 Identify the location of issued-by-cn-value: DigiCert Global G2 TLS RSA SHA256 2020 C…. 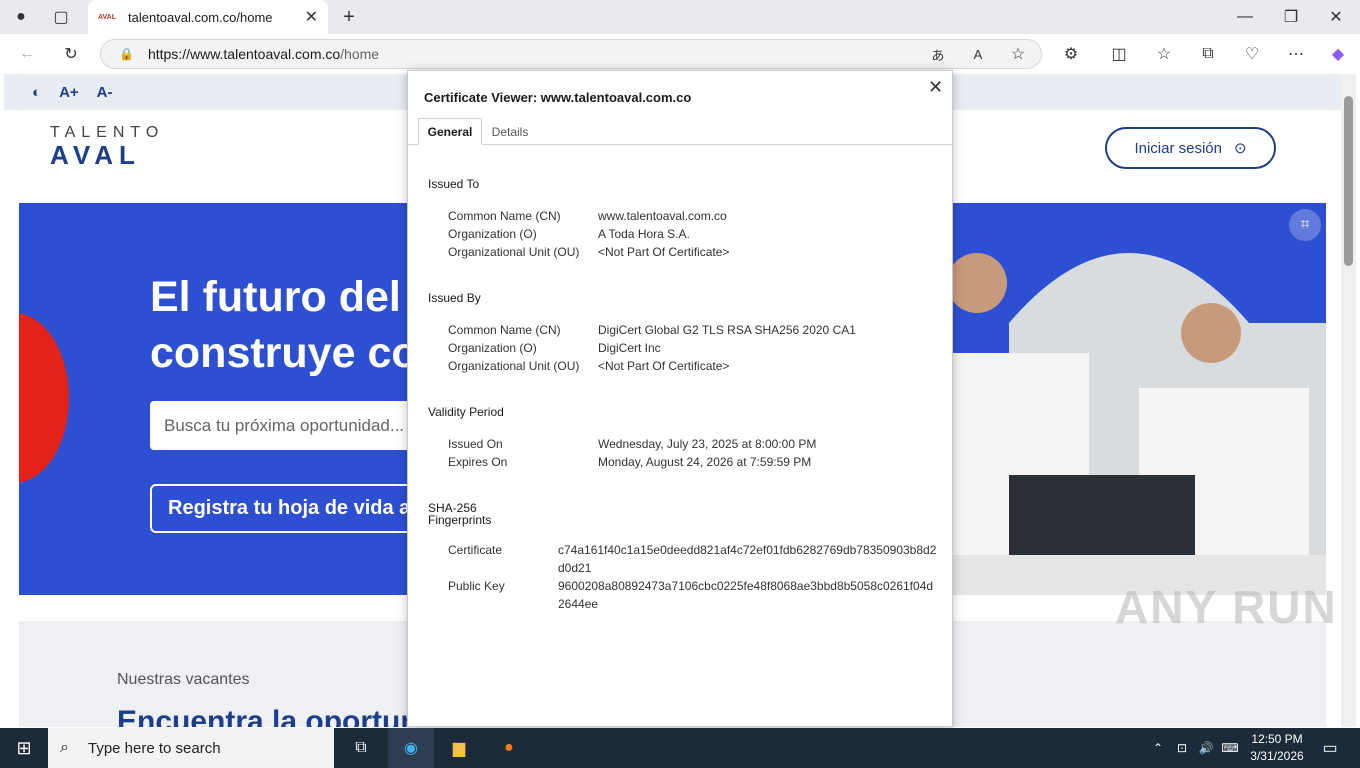
(727, 330).